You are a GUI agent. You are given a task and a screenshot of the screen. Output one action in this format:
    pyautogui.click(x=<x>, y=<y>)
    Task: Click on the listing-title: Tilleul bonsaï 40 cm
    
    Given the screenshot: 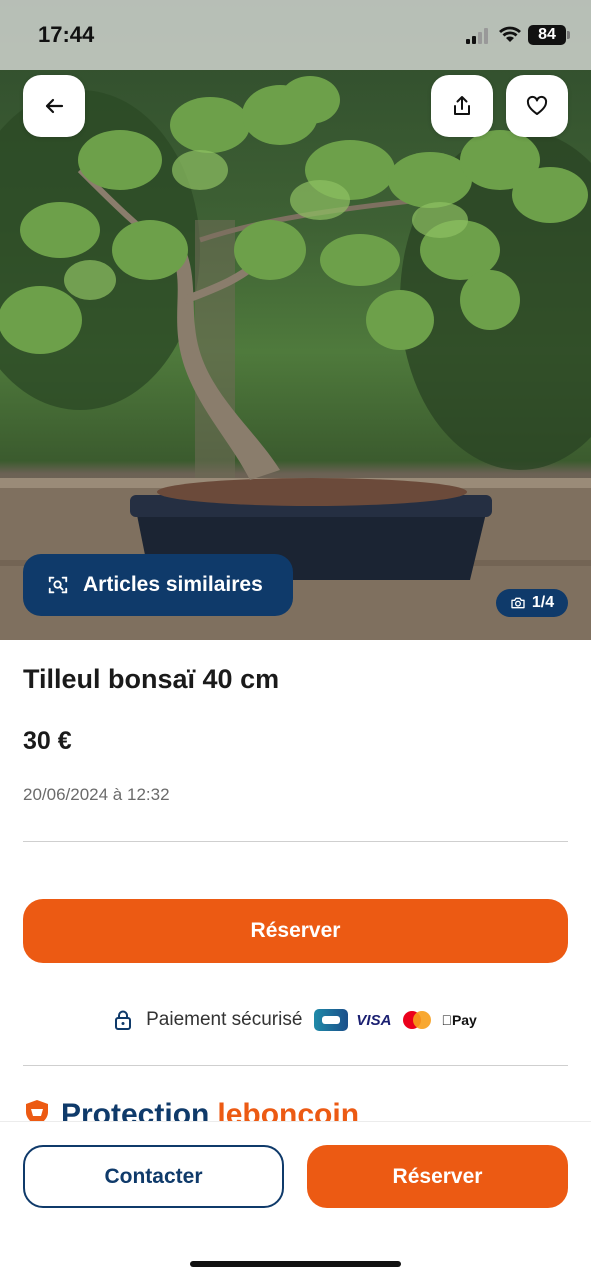 What is the action you would take?
    pyautogui.click(x=151, y=679)
    